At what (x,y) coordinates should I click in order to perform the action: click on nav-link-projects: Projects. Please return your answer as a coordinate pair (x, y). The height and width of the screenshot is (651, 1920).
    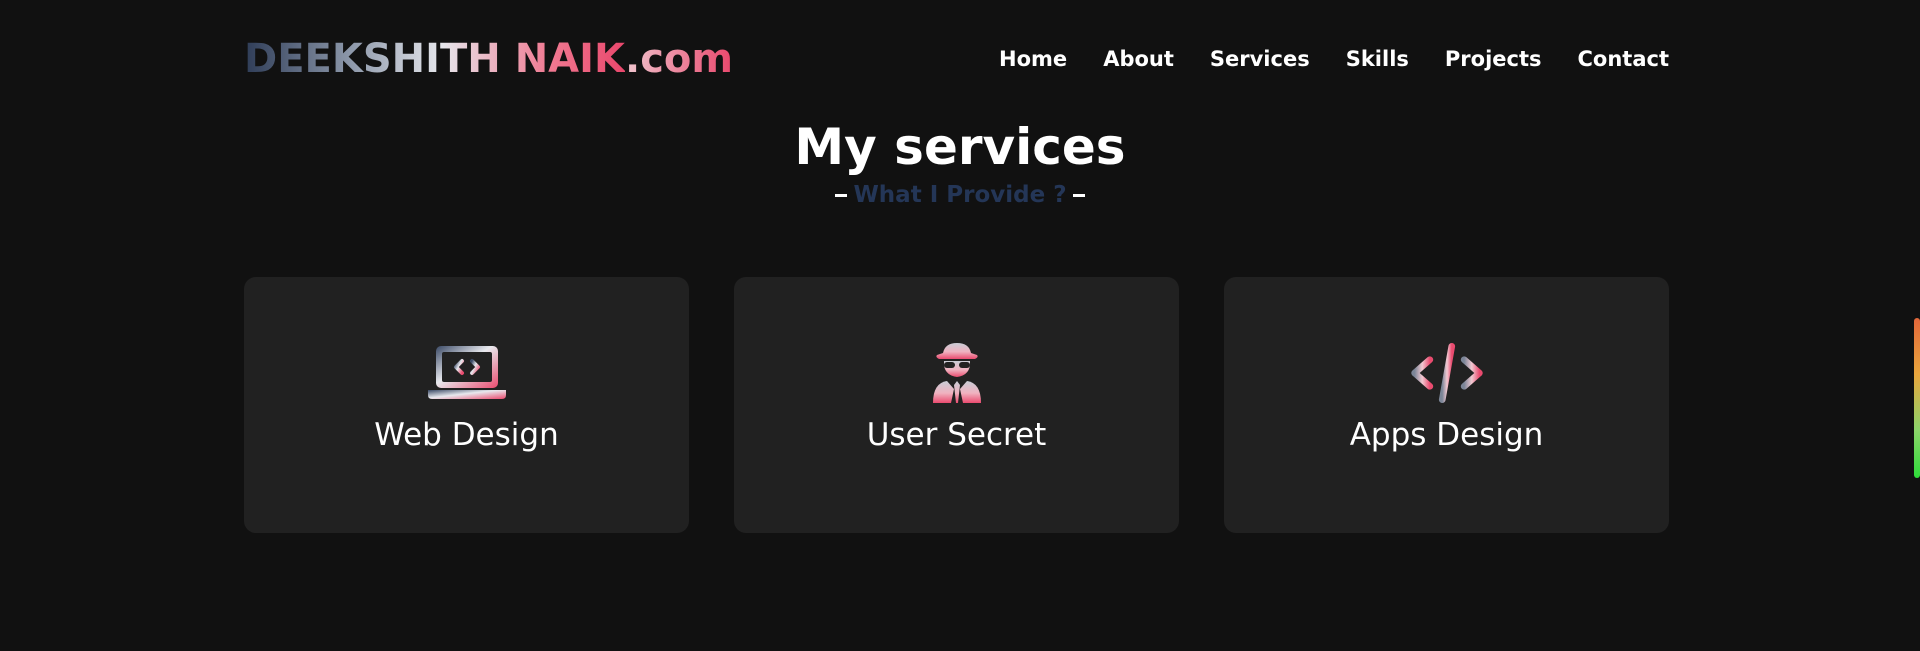
    Looking at the image, I should click on (1493, 59).